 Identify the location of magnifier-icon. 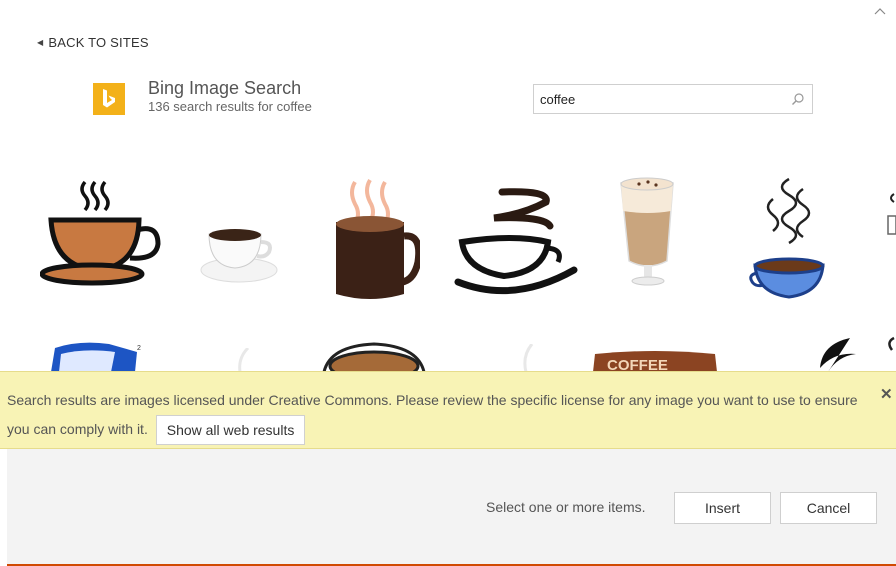
(798, 99).